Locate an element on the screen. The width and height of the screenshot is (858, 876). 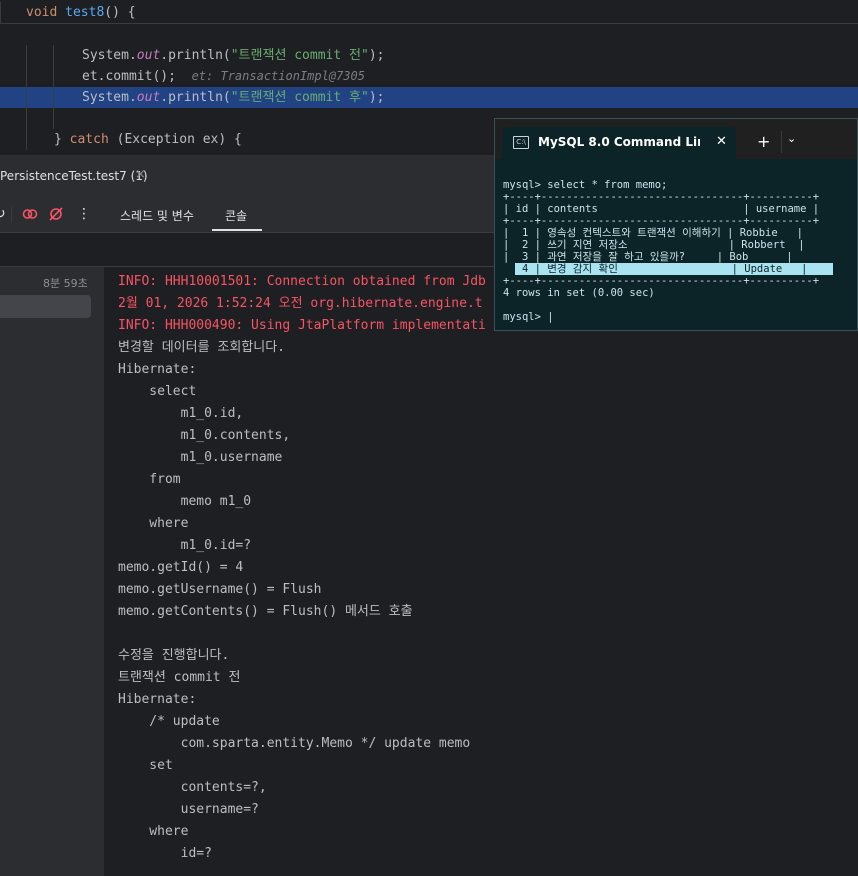
console-log-line: /* update is located at coordinates (169, 721).